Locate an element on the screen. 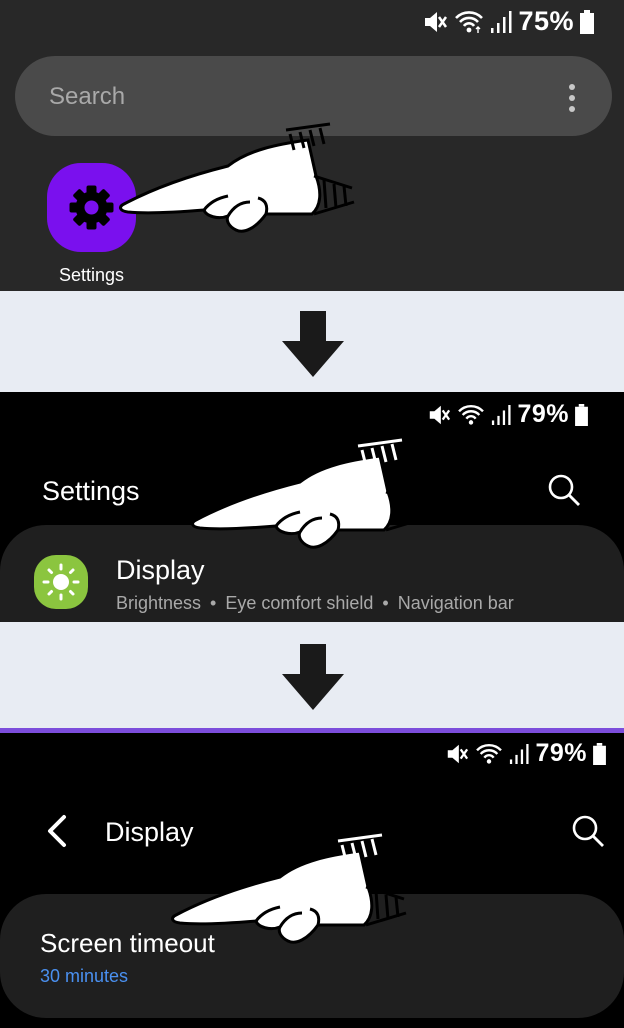 This screenshot has width=624, height=1028. status-bar: 75% is located at coordinates (508, 21).